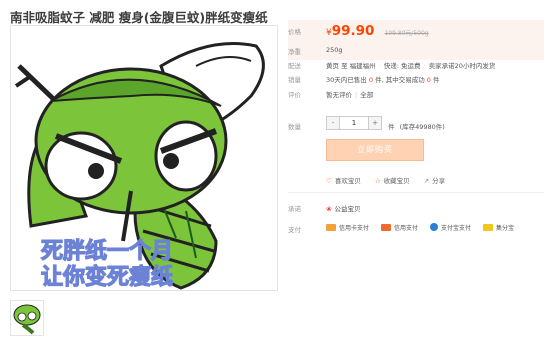 The height and width of the screenshot is (347, 550). What do you see at coordinates (346, 80) in the screenshot?
I see `sales-month-prefix: 30天内已售出` at bounding box center [346, 80].